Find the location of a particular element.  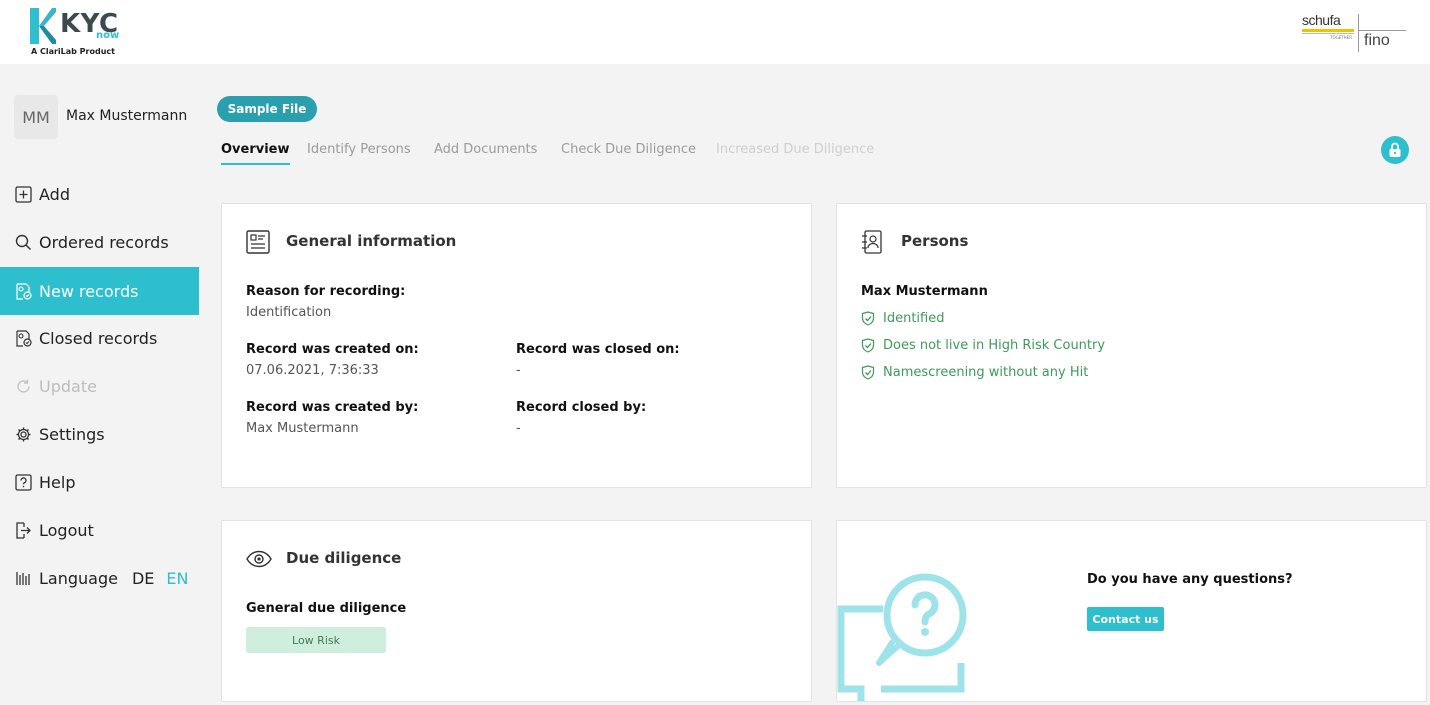

sidebar-item-label: Closed records is located at coordinates (98, 338).